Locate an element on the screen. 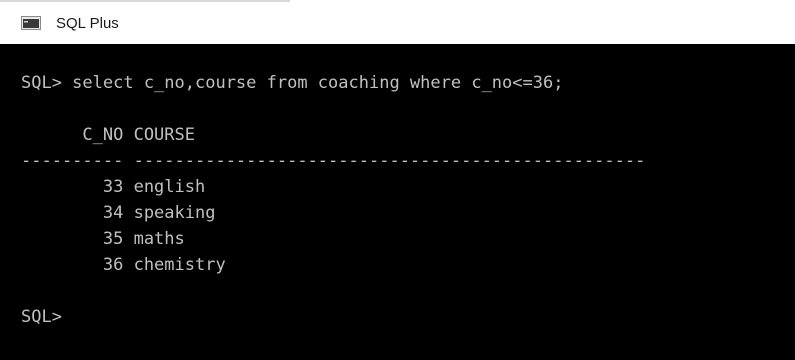 This screenshot has height=360, width=795. title-bar: SQL Plus is located at coordinates (397, 22).